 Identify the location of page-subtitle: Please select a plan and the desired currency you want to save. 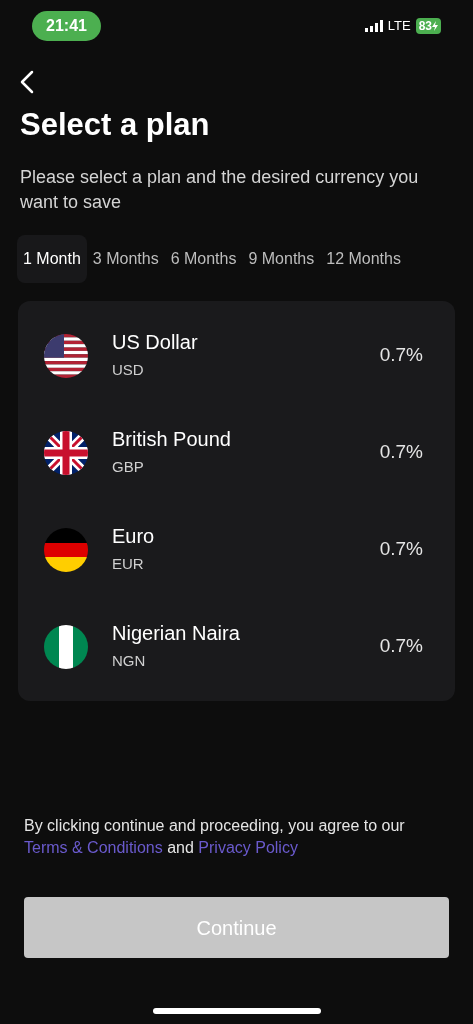
(220, 190).